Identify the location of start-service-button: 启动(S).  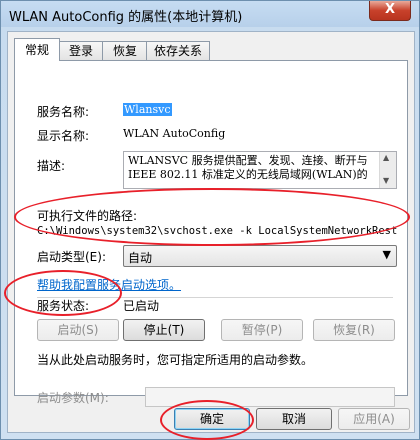
(78, 330).